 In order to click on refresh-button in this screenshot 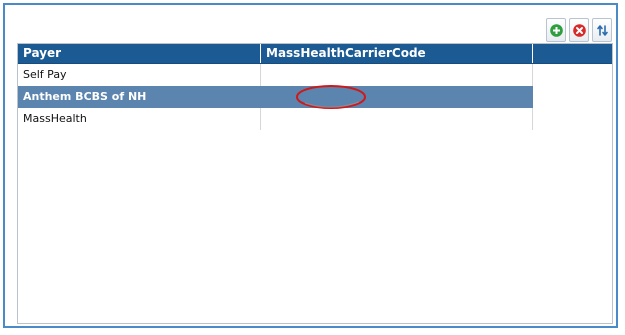, I will do `click(602, 30)`.